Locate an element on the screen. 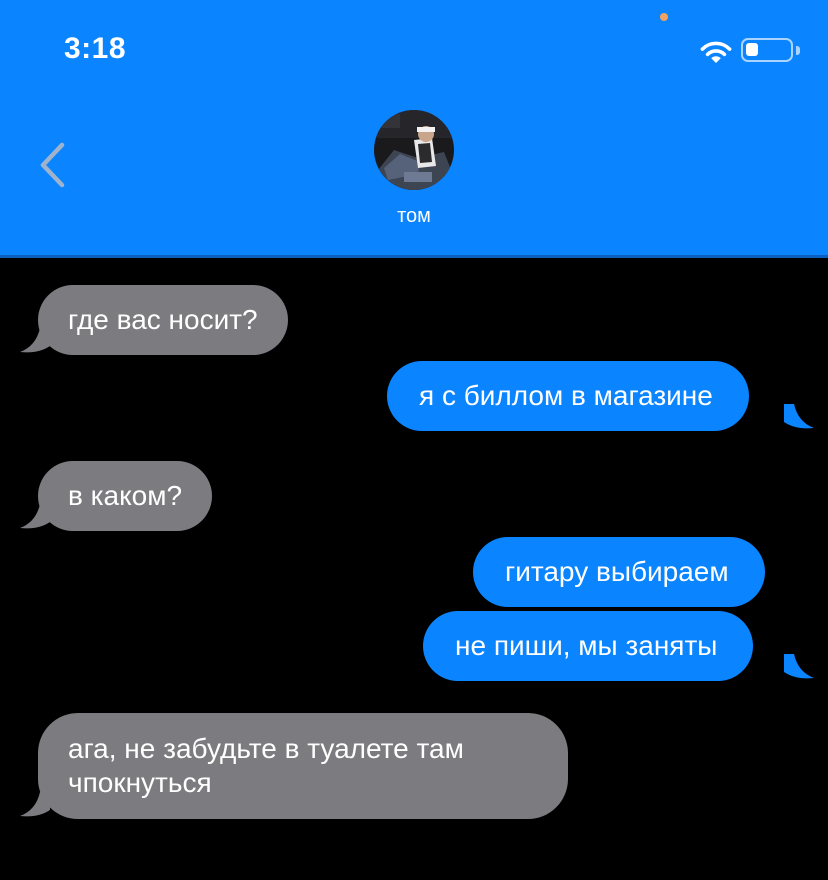  message-bubble-incoming: где вас носит? is located at coordinates (163, 320).